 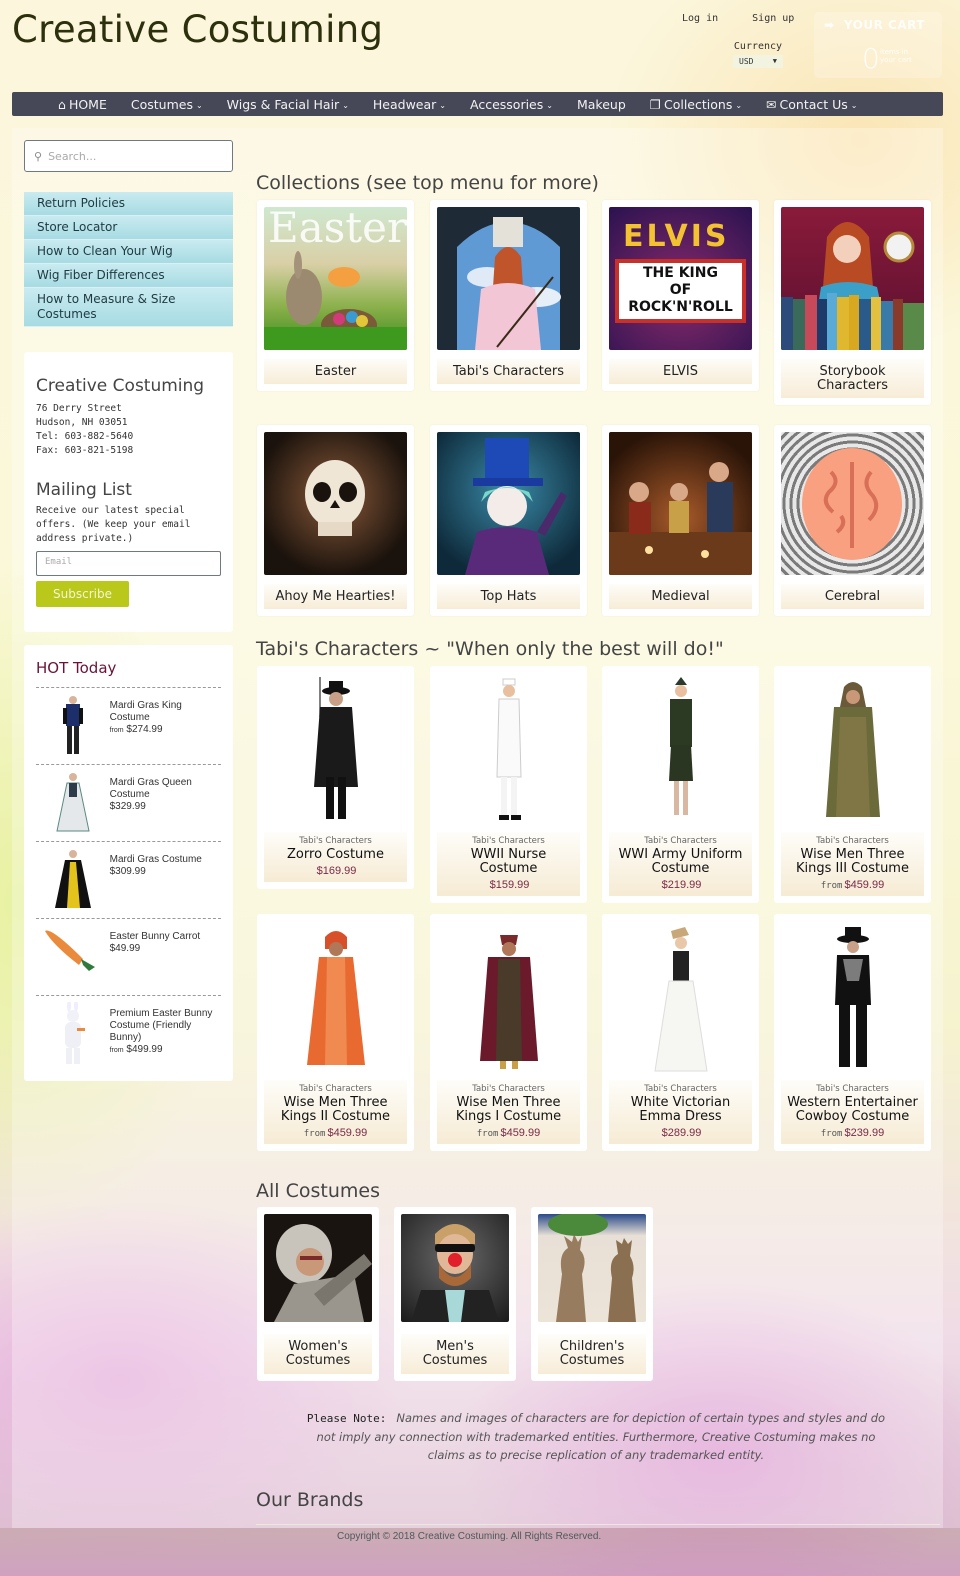 What do you see at coordinates (82, 594) in the screenshot?
I see `subscribe-button: Subscribe` at bounding box center [82, 594].